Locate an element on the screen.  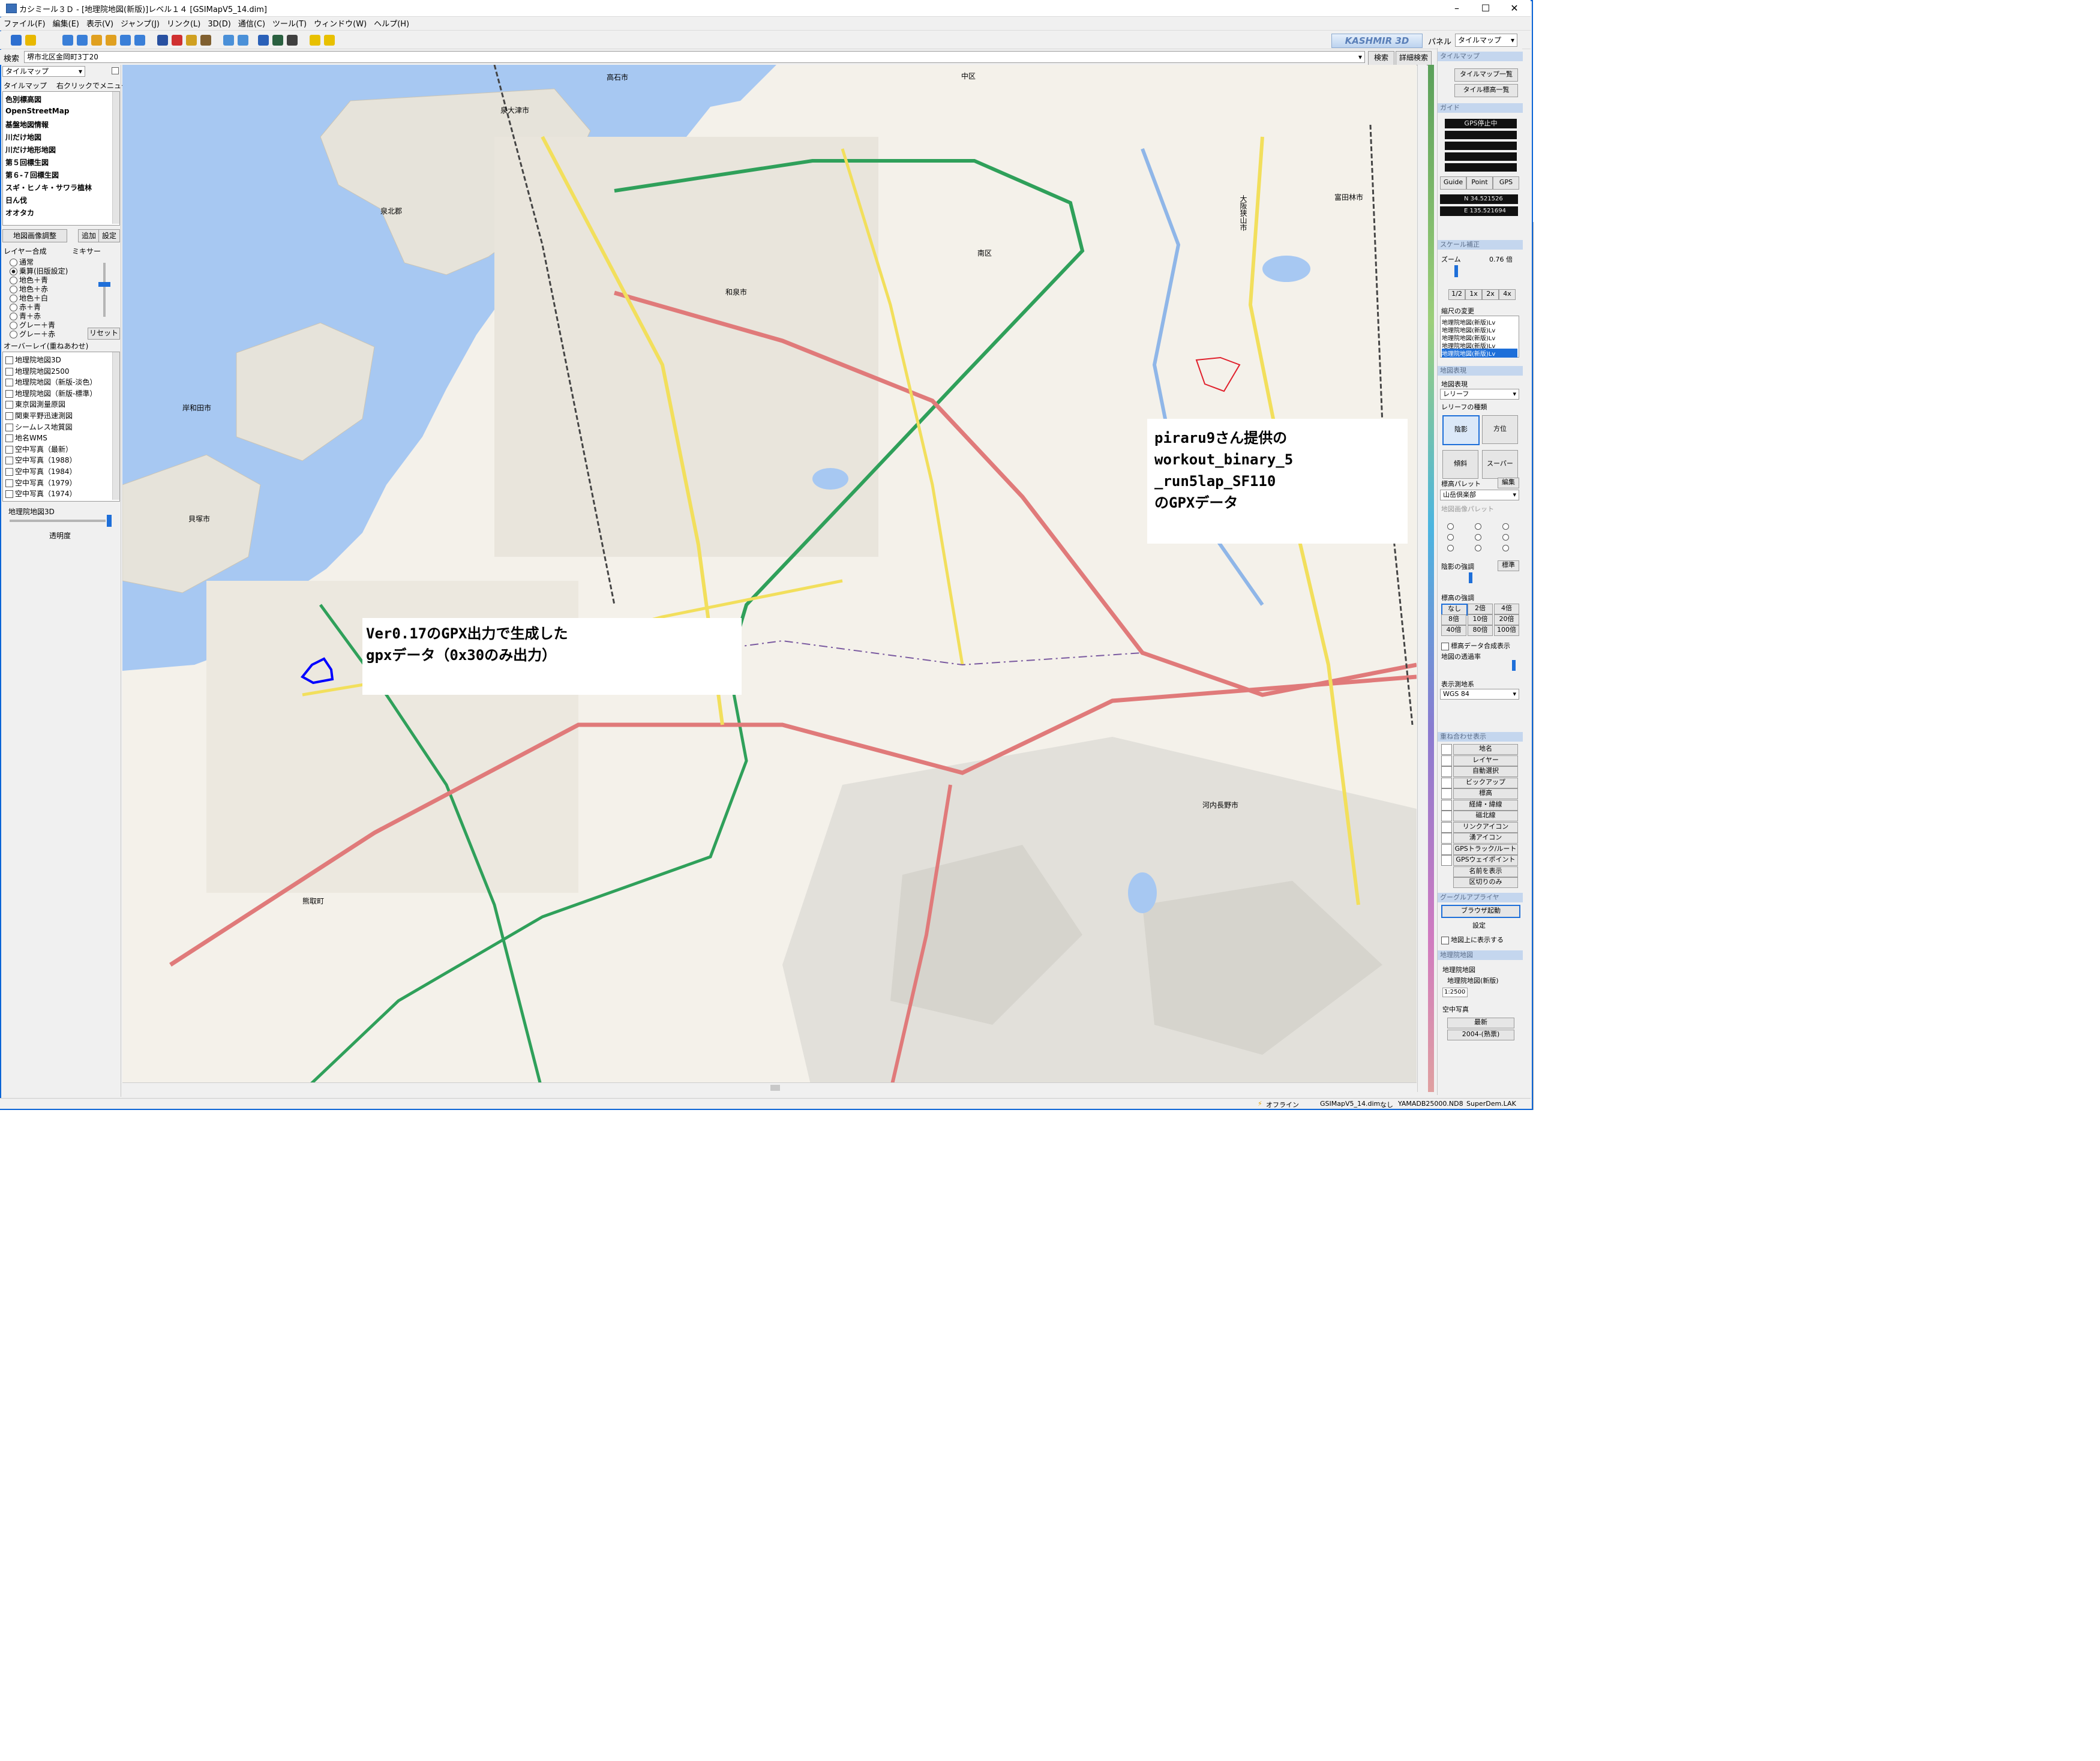
overlay-item: 地理院地図2500 is located at coordinates (37, 371).